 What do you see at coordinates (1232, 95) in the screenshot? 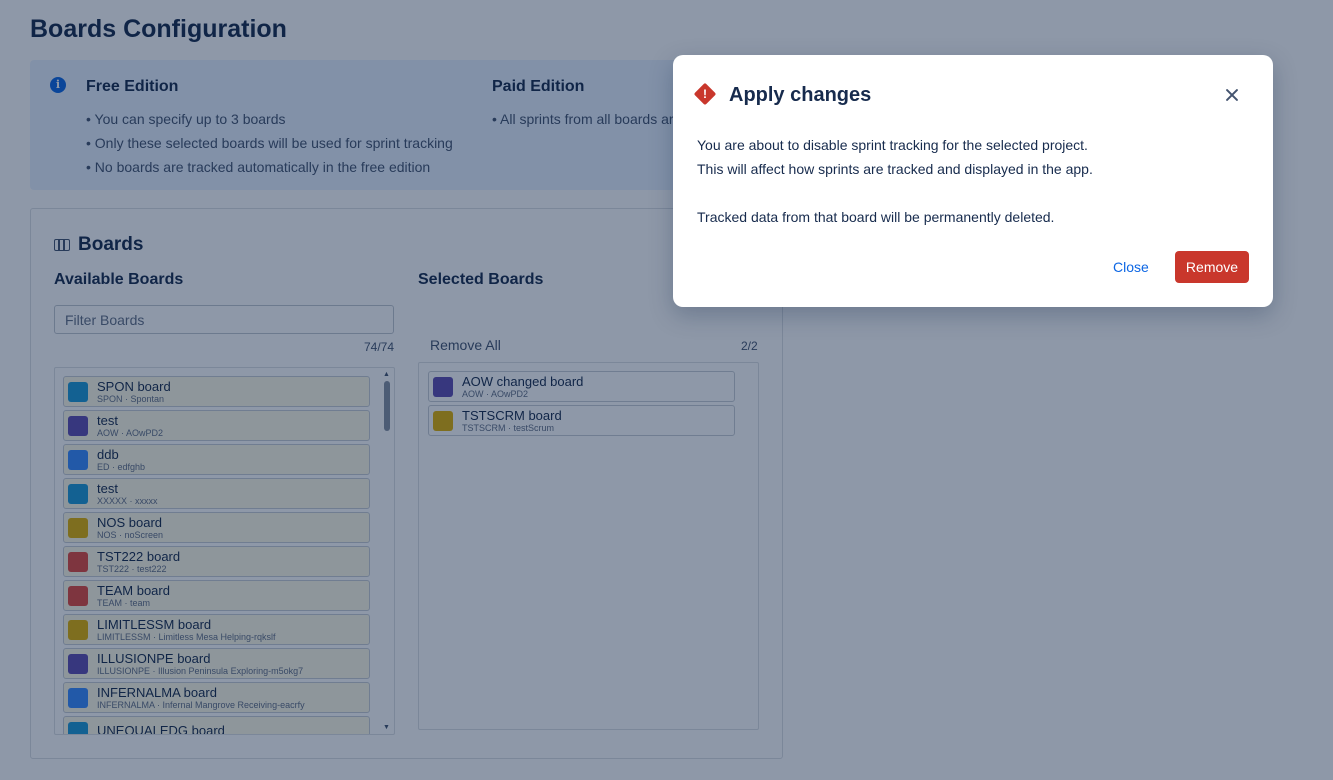
I see `close-icon` at bounding box center [1232, 95].